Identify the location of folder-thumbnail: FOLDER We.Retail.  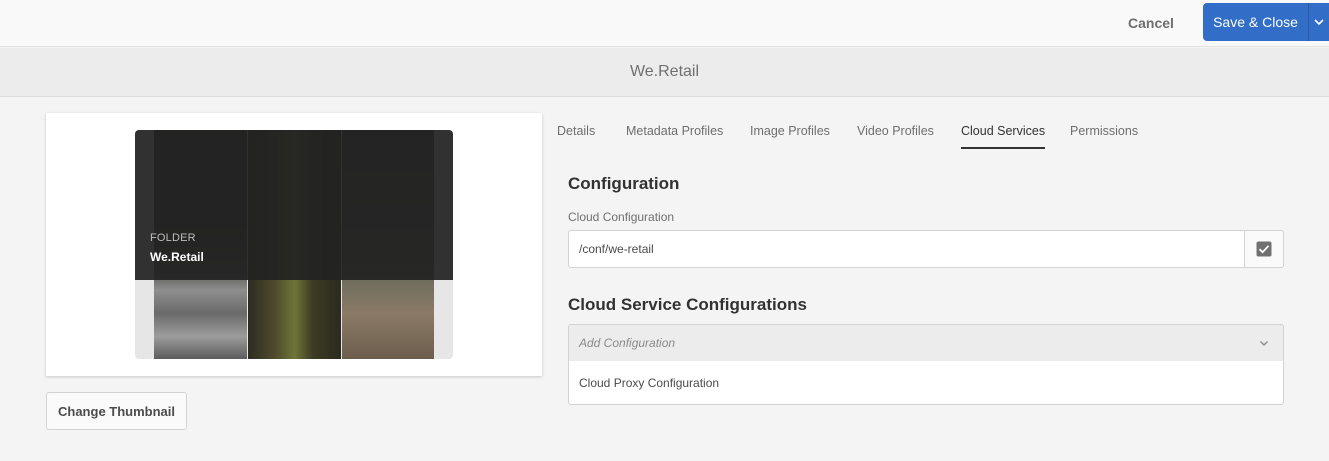
(294, 244).